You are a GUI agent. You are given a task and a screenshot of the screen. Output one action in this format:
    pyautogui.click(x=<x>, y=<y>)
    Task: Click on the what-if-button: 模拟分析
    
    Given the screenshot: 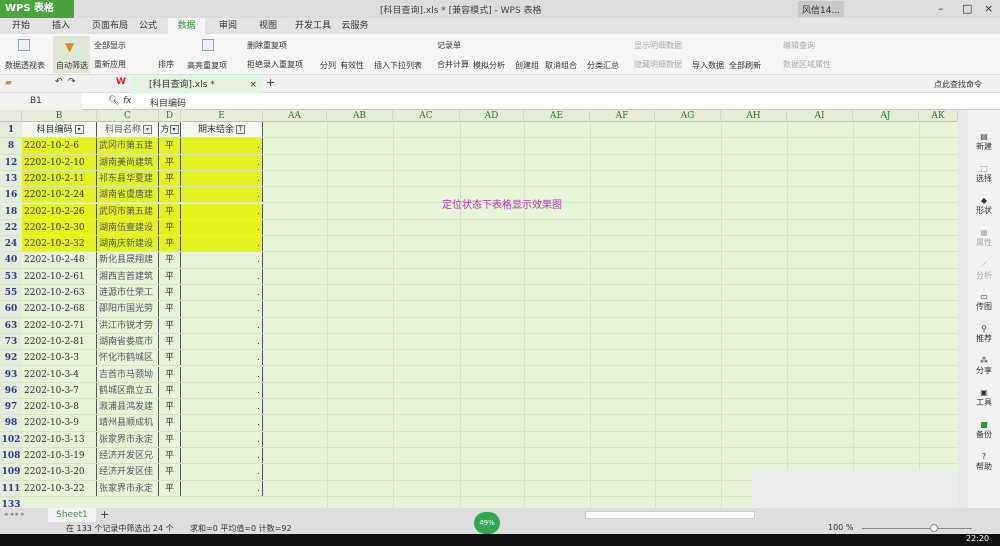 What is the action you would take?
    pyautogui.click(x=489, y=65)
    